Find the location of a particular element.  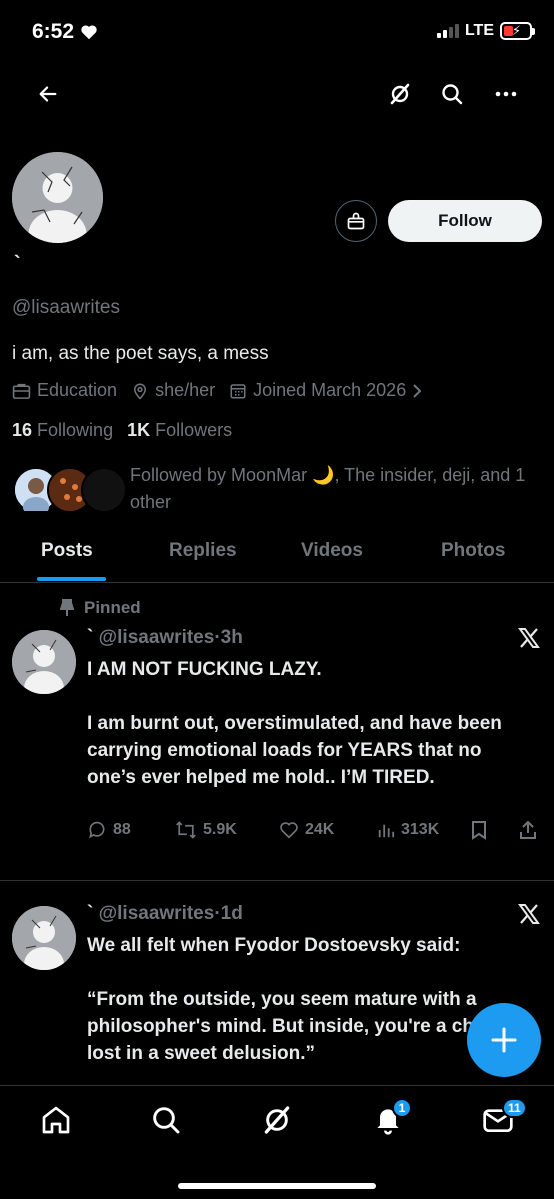

share-icon is located at coordinates (528, 829).